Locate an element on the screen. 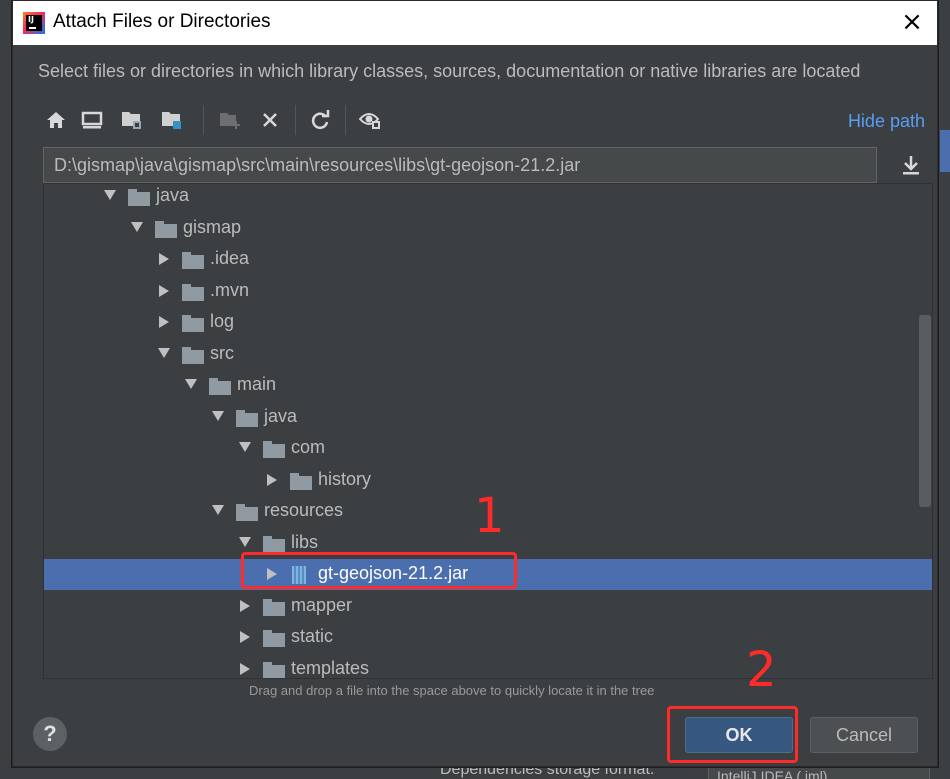  annotation-number-1: 1 is located at coordinates (489, 516).